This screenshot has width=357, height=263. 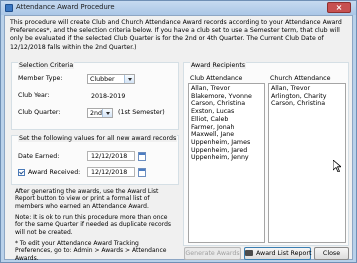 I want to click on member-type-value: Clubber, so click(x=102, y=79).